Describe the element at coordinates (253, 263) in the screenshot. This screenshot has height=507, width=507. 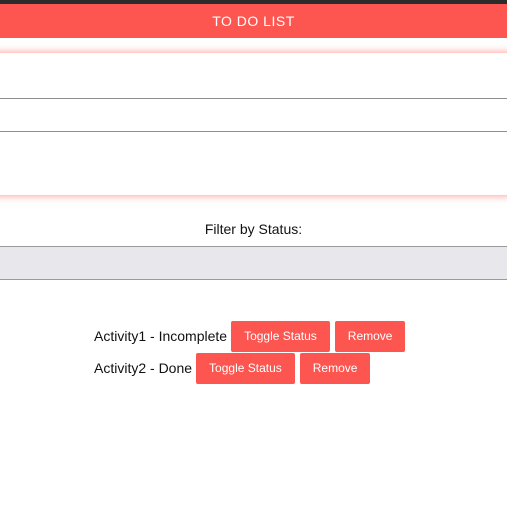
I see `status-filter-select` at that location.